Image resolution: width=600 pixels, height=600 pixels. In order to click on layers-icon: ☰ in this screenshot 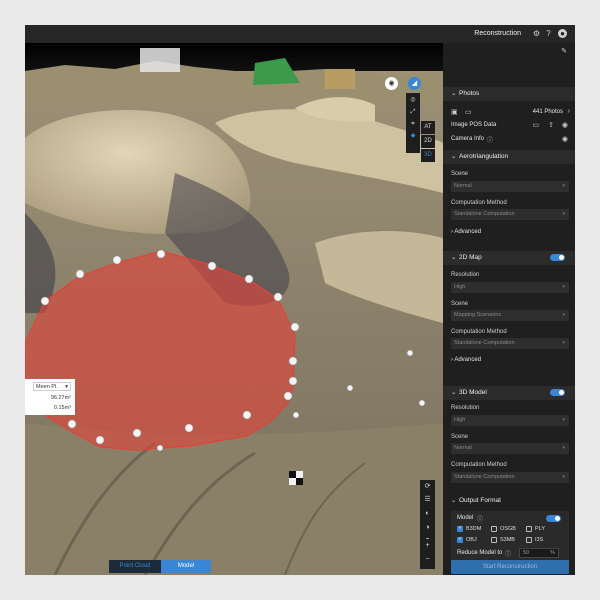, I will do `click(427, 500)`.